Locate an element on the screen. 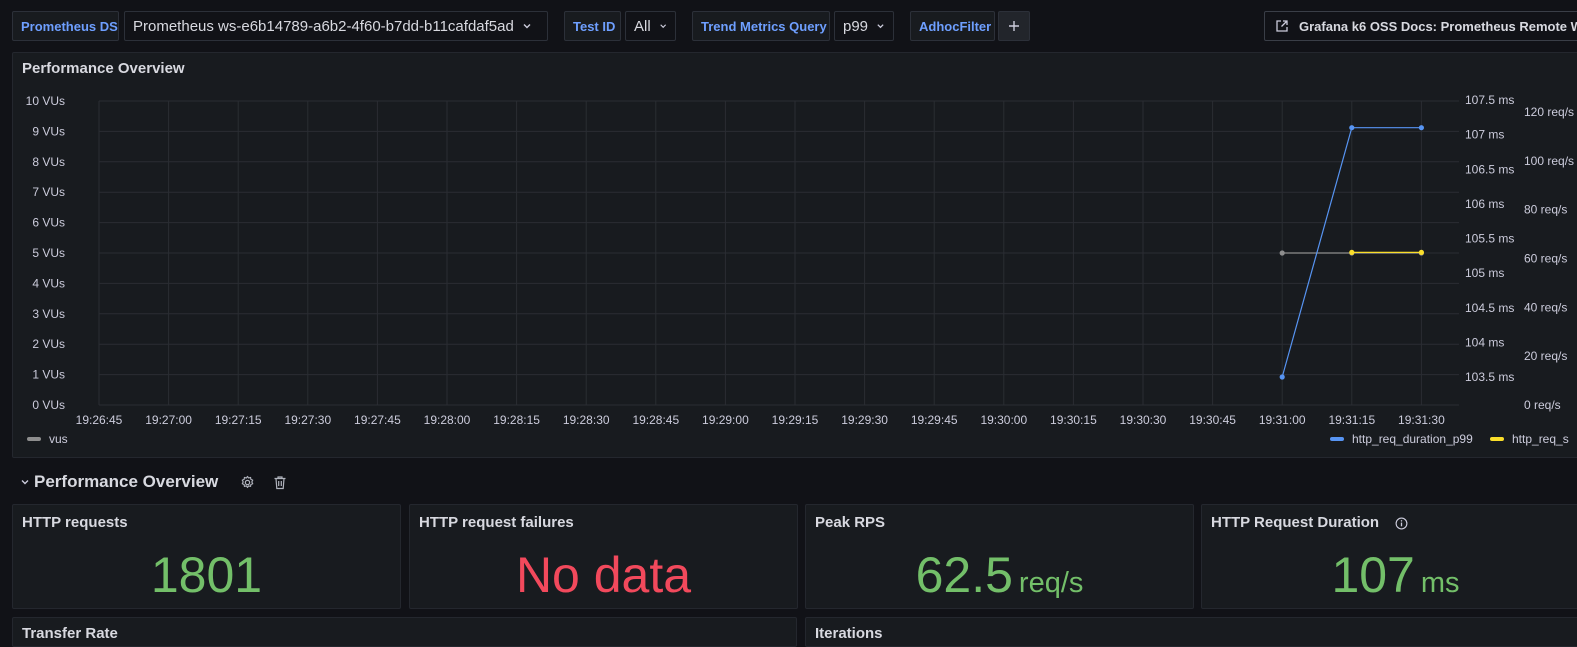 The image size is (1577, 647). x-axis-tick-label: 19:30:30 is located at coordinates (1143, 420).